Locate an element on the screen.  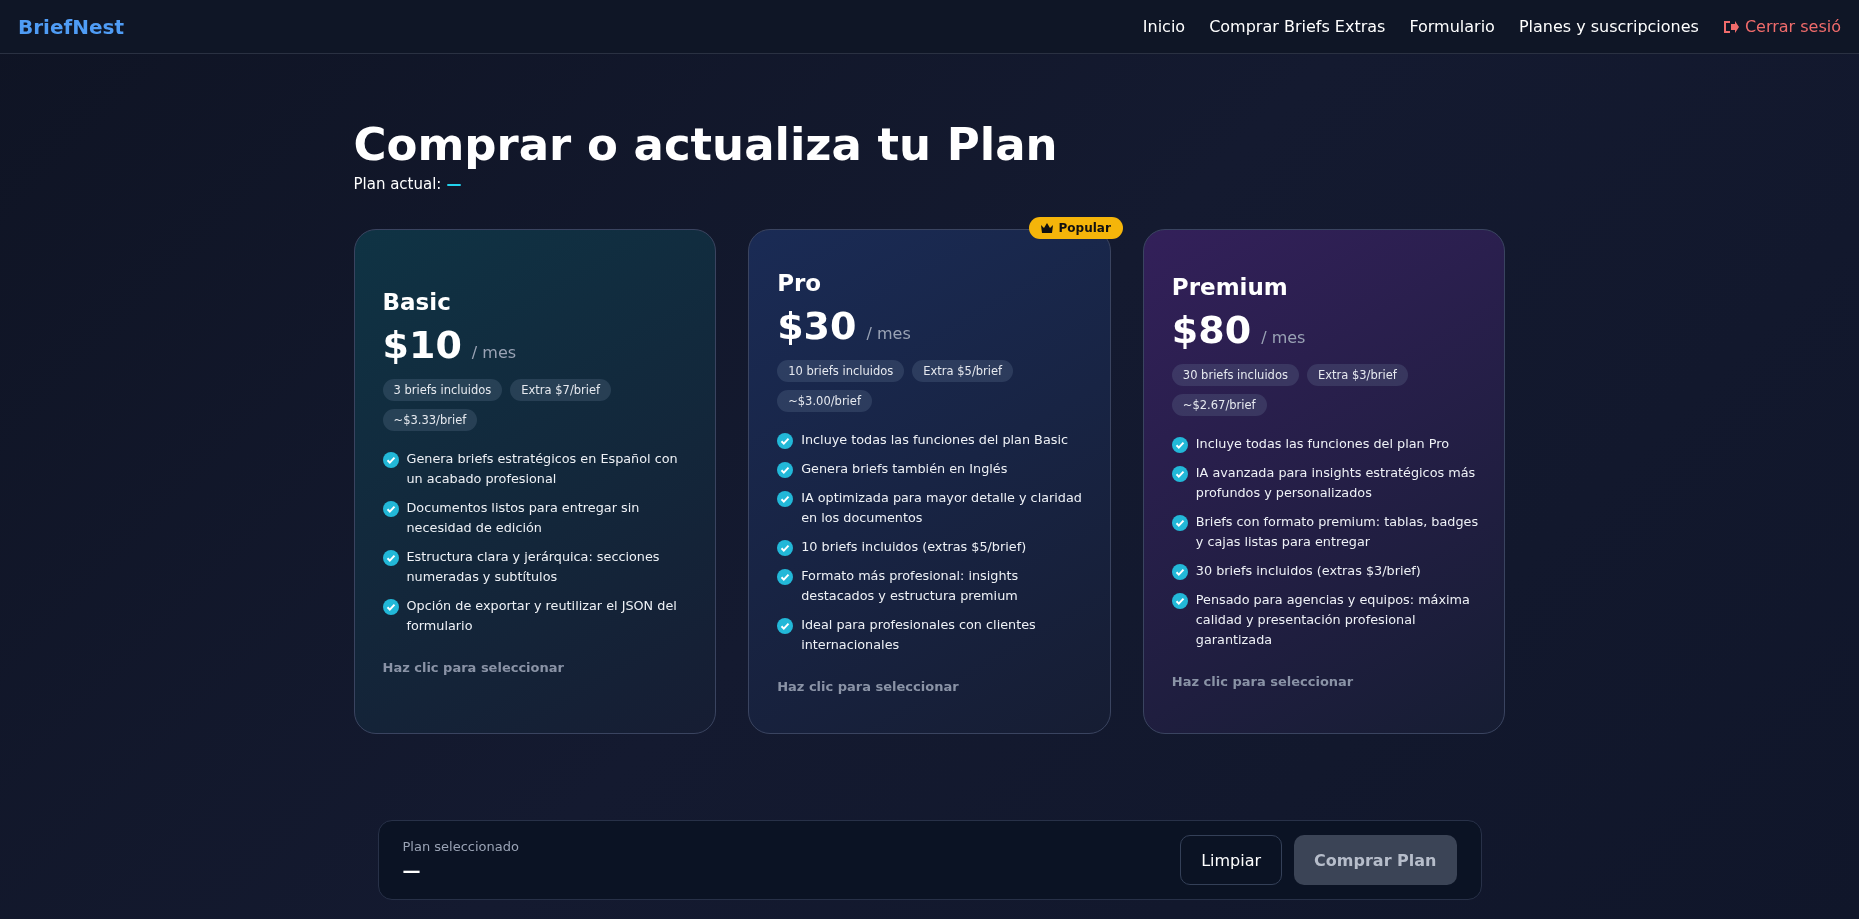
current-plan-value: — is located at coordinates (454, 184).